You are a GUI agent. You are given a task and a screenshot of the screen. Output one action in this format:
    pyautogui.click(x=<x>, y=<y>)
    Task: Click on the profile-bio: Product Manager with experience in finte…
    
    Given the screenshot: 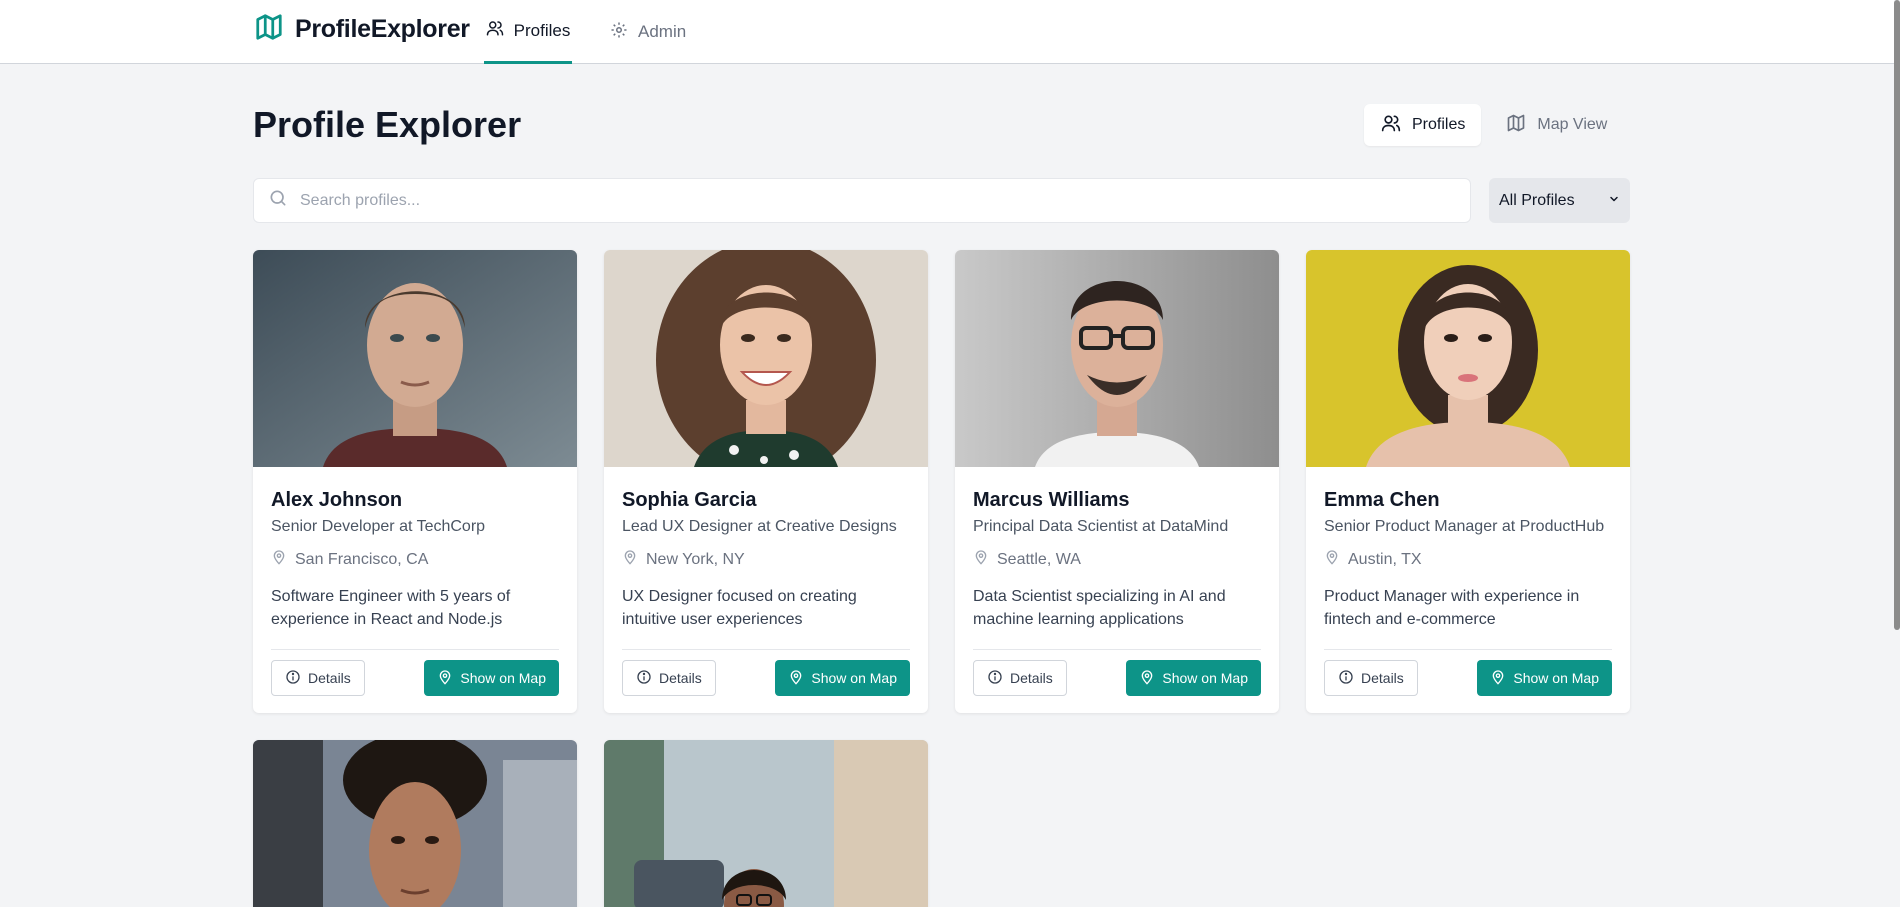 What is the action you would take?
    pyautogui.click(x=1452, y=608)
    